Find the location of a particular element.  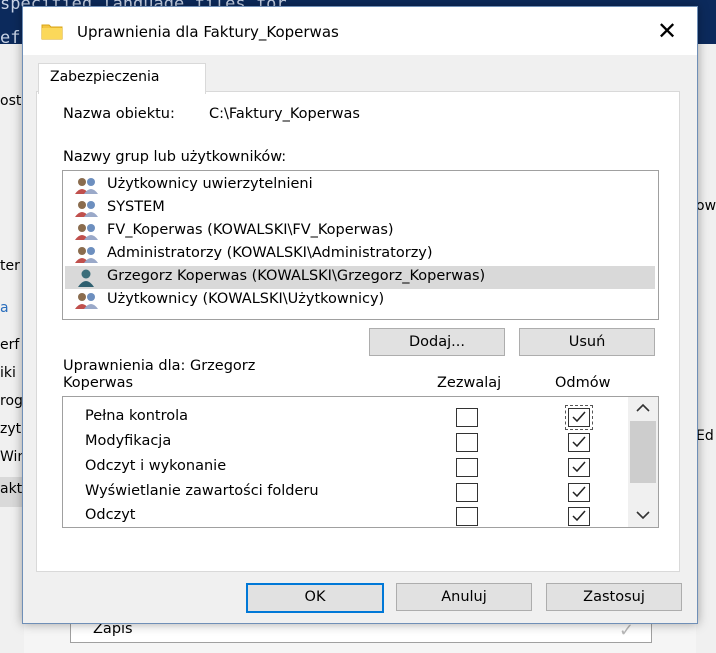

apply-button: Zastosuj is located at coordinates (614, 597).